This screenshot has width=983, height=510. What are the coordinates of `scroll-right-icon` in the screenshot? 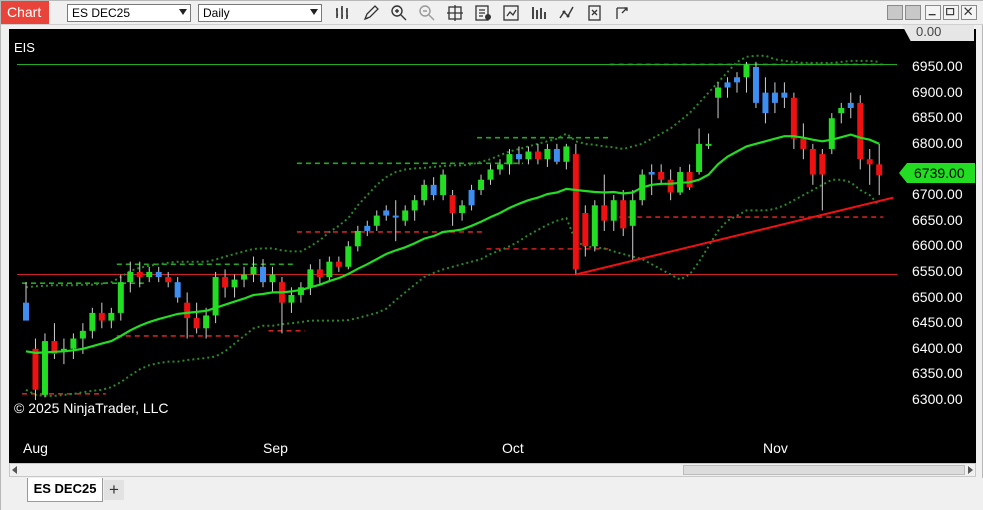 It's located at (970, 470).